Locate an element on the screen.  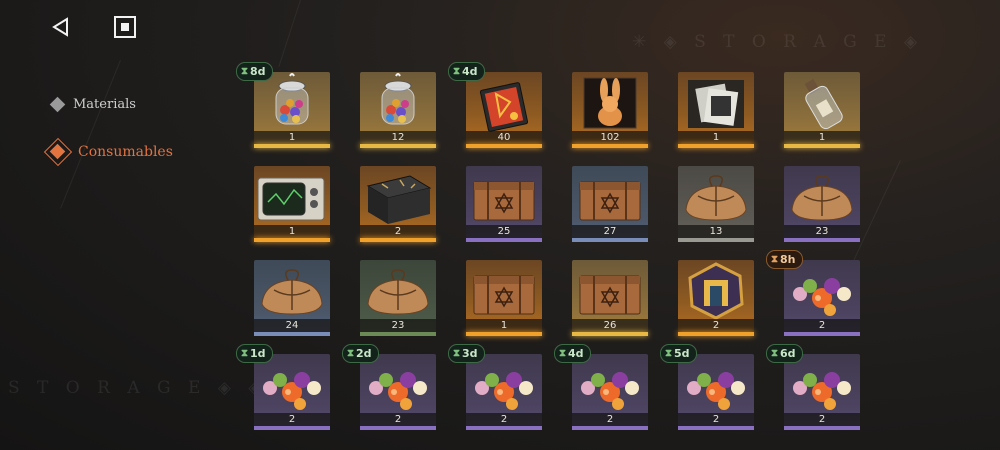
item-quantity: 25 is located at coordinates (504, 231).